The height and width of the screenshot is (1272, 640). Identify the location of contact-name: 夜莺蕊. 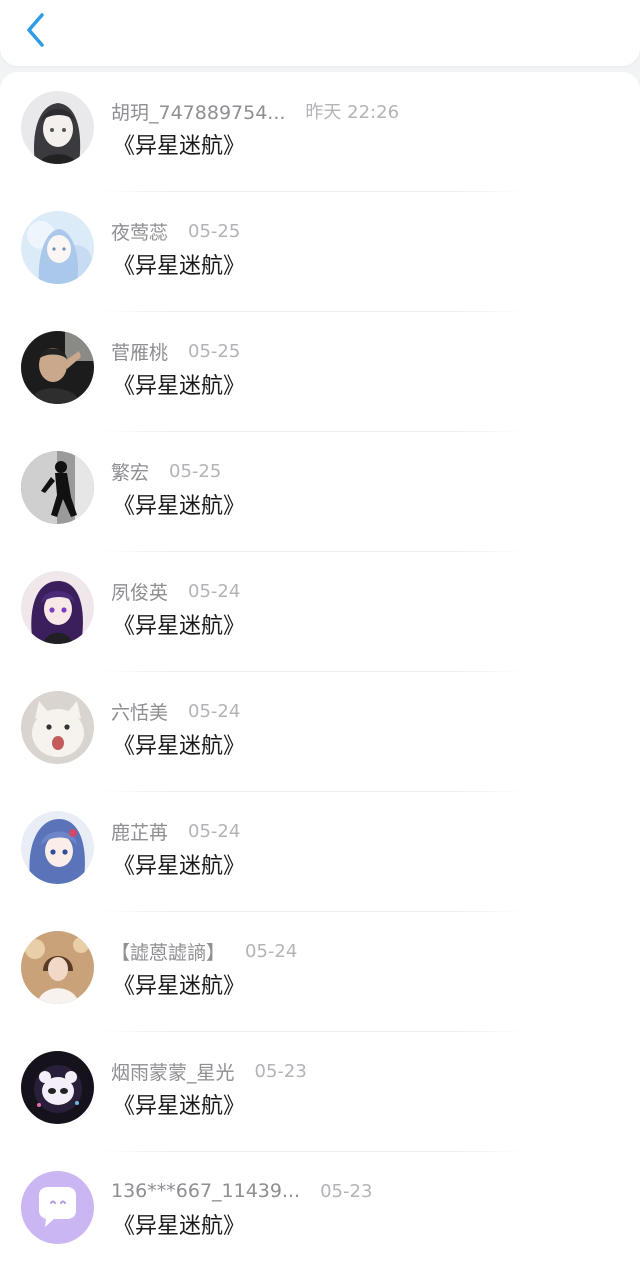
(140, 232).